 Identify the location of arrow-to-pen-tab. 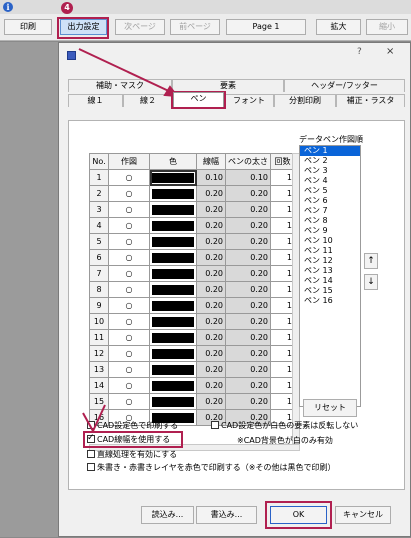
(126, 71).